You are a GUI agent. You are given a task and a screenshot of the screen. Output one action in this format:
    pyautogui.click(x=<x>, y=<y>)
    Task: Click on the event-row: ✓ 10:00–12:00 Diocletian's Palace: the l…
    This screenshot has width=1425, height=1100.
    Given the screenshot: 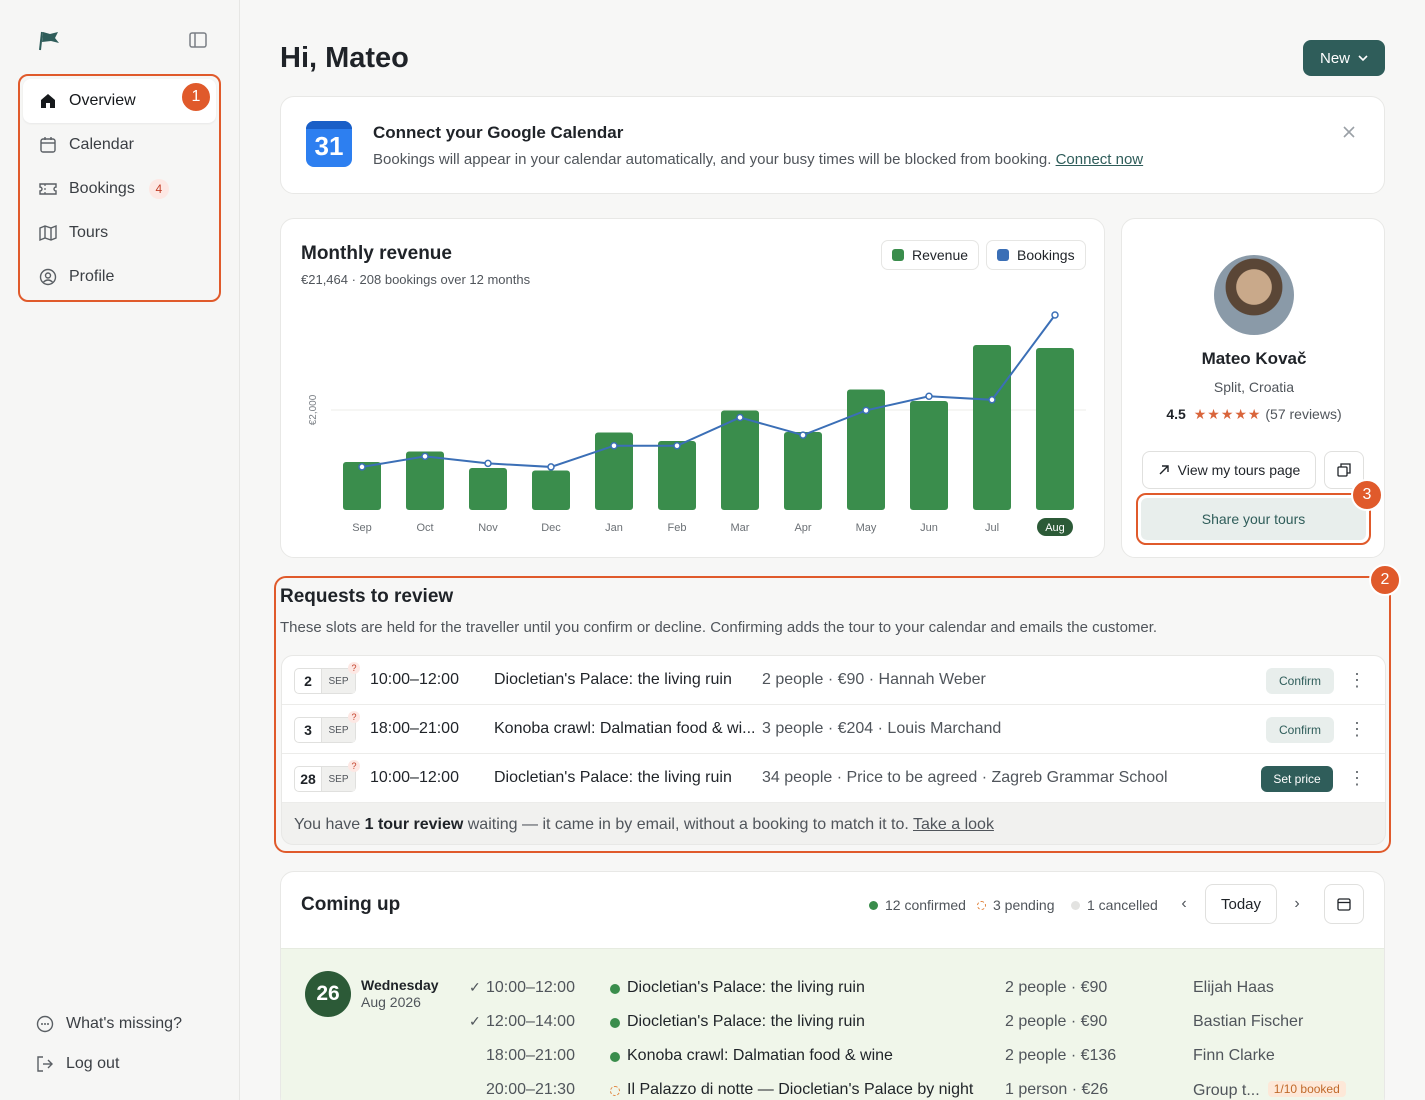 What is the action you would take?
    pyautogui.click(x=832, y=988)
    